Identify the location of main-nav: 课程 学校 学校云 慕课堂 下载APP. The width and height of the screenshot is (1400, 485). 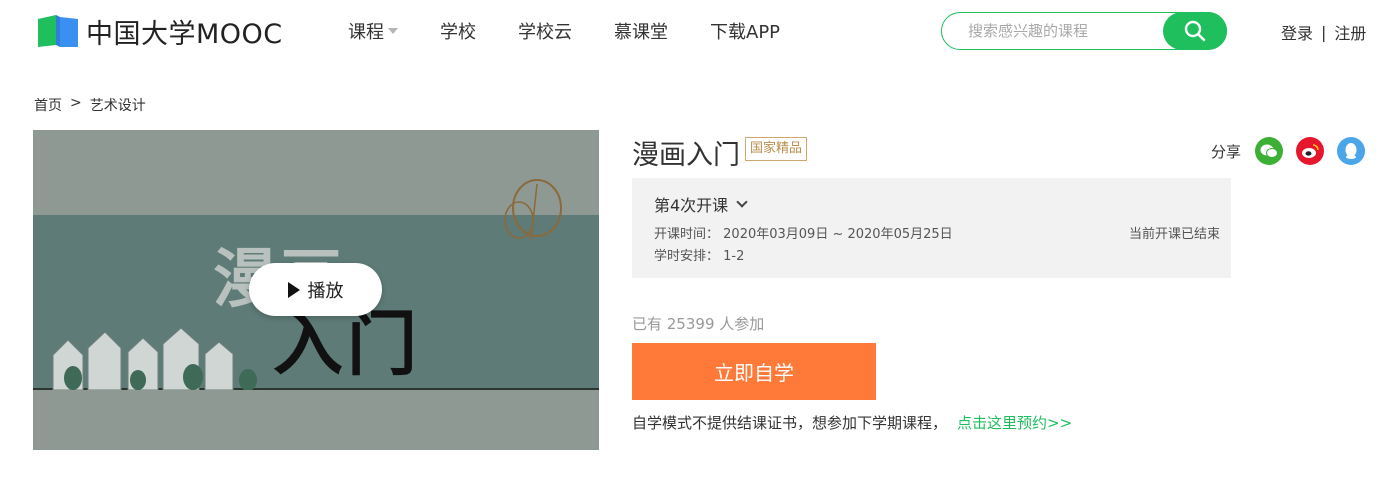
(585, 31).